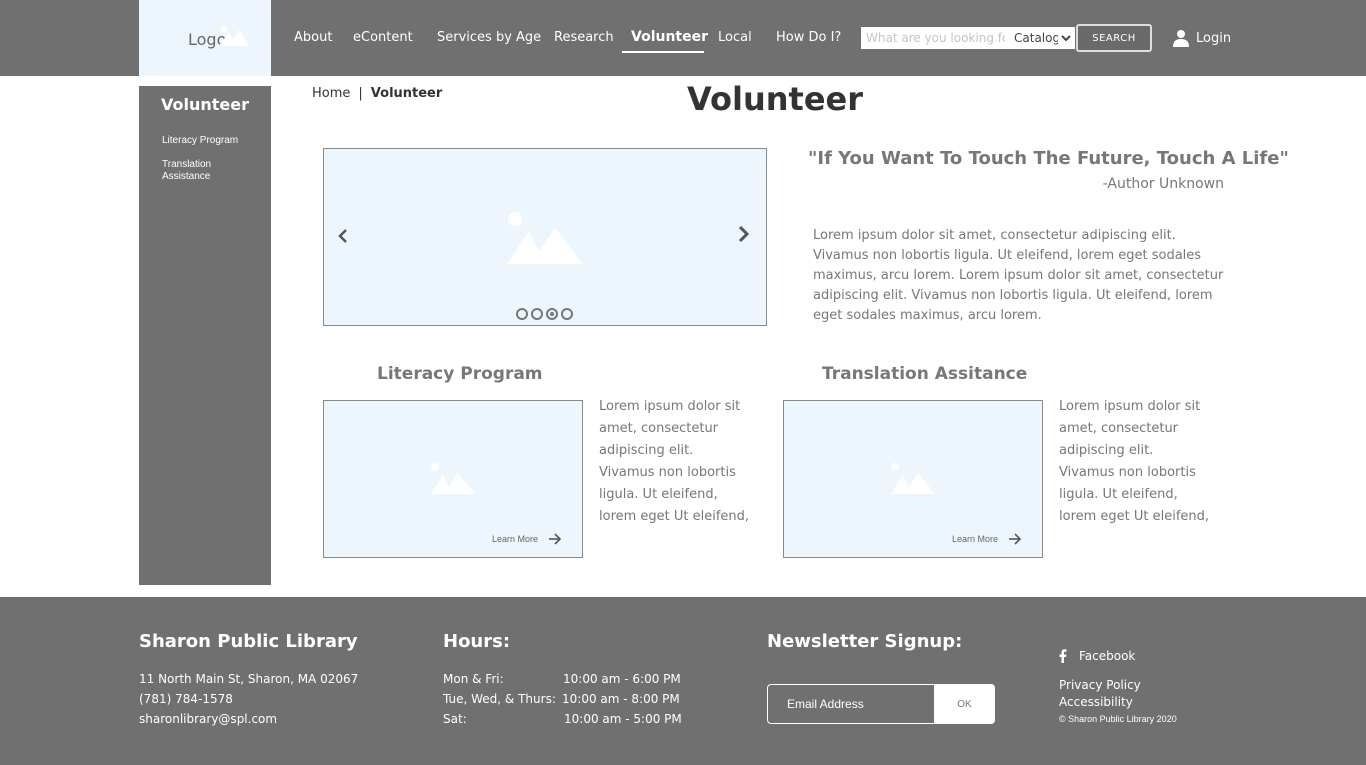 The width and height of the screenshot is (1366, 765). I want to click on newsletter-ok-button: OK, so click(964, 704).